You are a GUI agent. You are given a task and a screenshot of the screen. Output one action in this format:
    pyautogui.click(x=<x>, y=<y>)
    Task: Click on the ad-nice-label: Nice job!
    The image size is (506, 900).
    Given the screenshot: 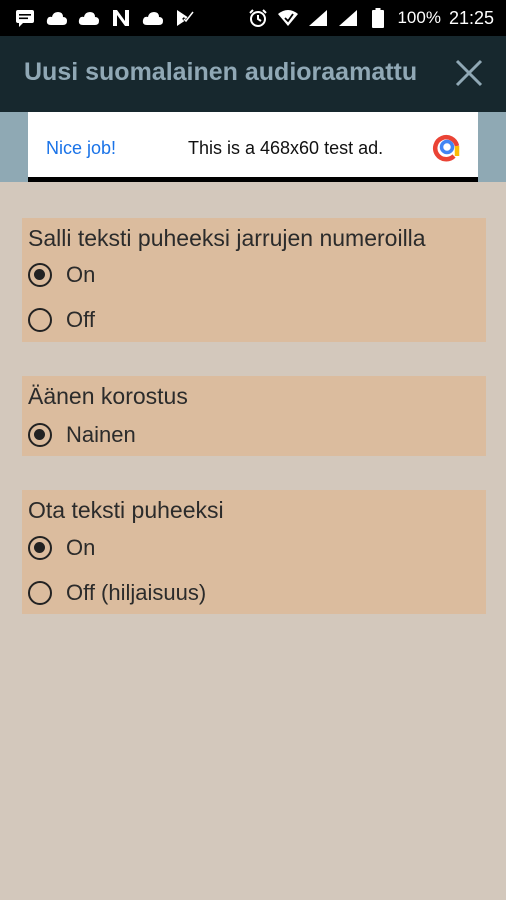 What is the action you would take?
    pyautogui.click(x=81, y=148)
    